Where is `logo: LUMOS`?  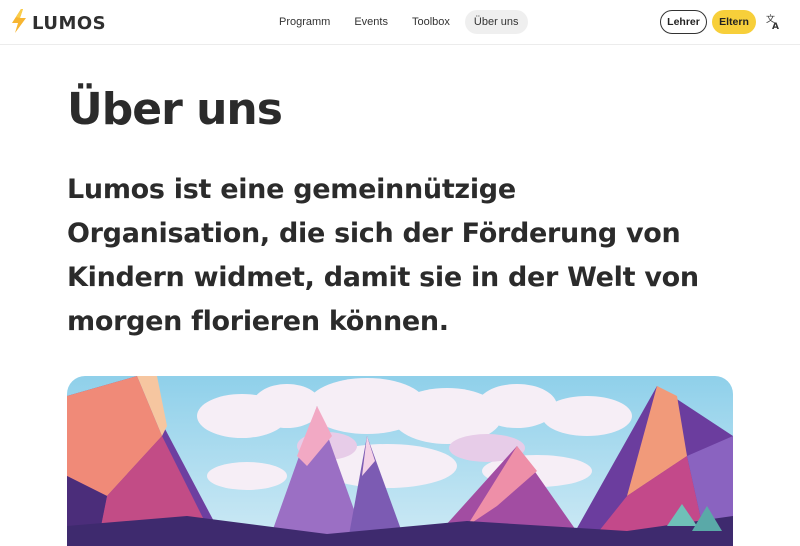
logo: LUMOS is located at coordinates (58, 23).